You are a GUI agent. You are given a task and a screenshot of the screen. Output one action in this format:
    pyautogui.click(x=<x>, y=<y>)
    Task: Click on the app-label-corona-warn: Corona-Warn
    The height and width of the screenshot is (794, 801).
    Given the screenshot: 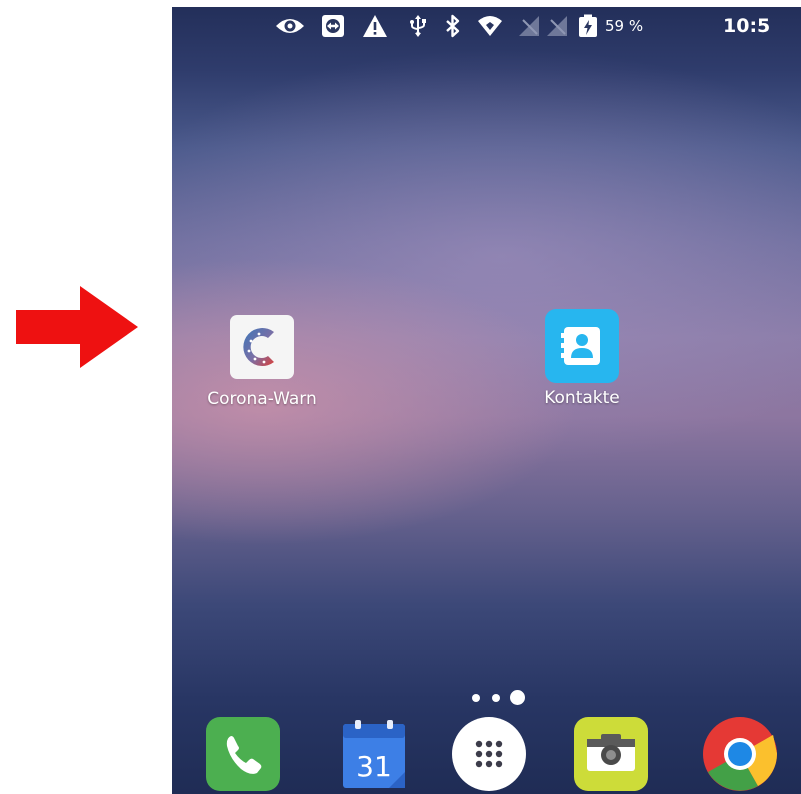 What is the action you would take?
    pyautogui.click(x=262, y=399)
    